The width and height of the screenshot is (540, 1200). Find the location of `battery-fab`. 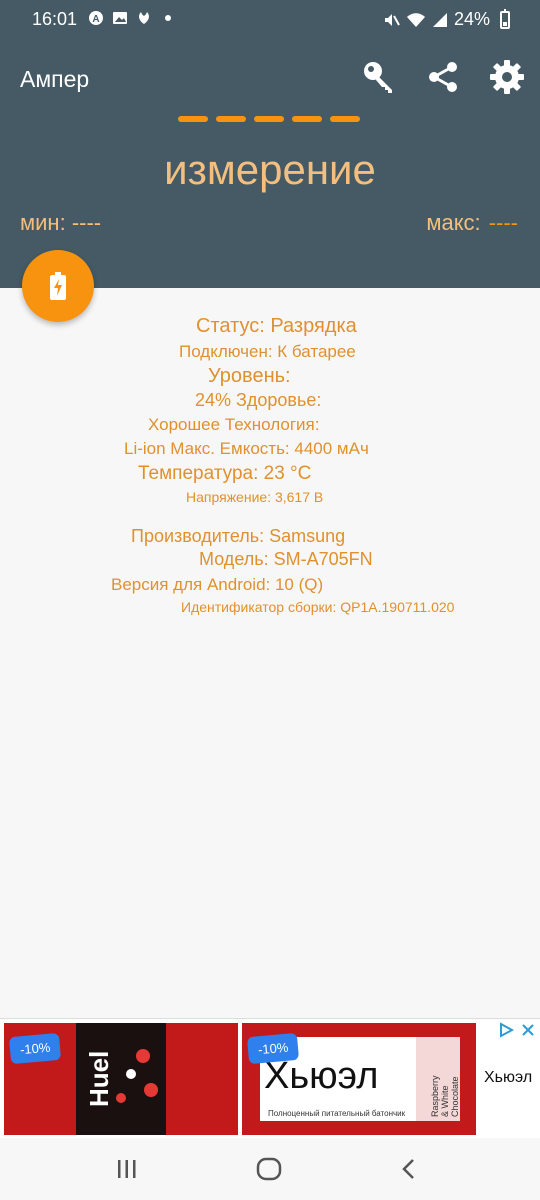

battery-fab is located at coordinates (58, 286).